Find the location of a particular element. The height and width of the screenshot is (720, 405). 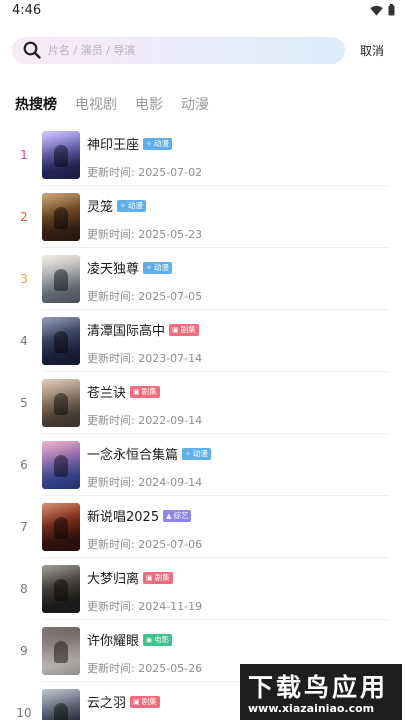

rank-number: 5 is located at coordinates (24, 403).